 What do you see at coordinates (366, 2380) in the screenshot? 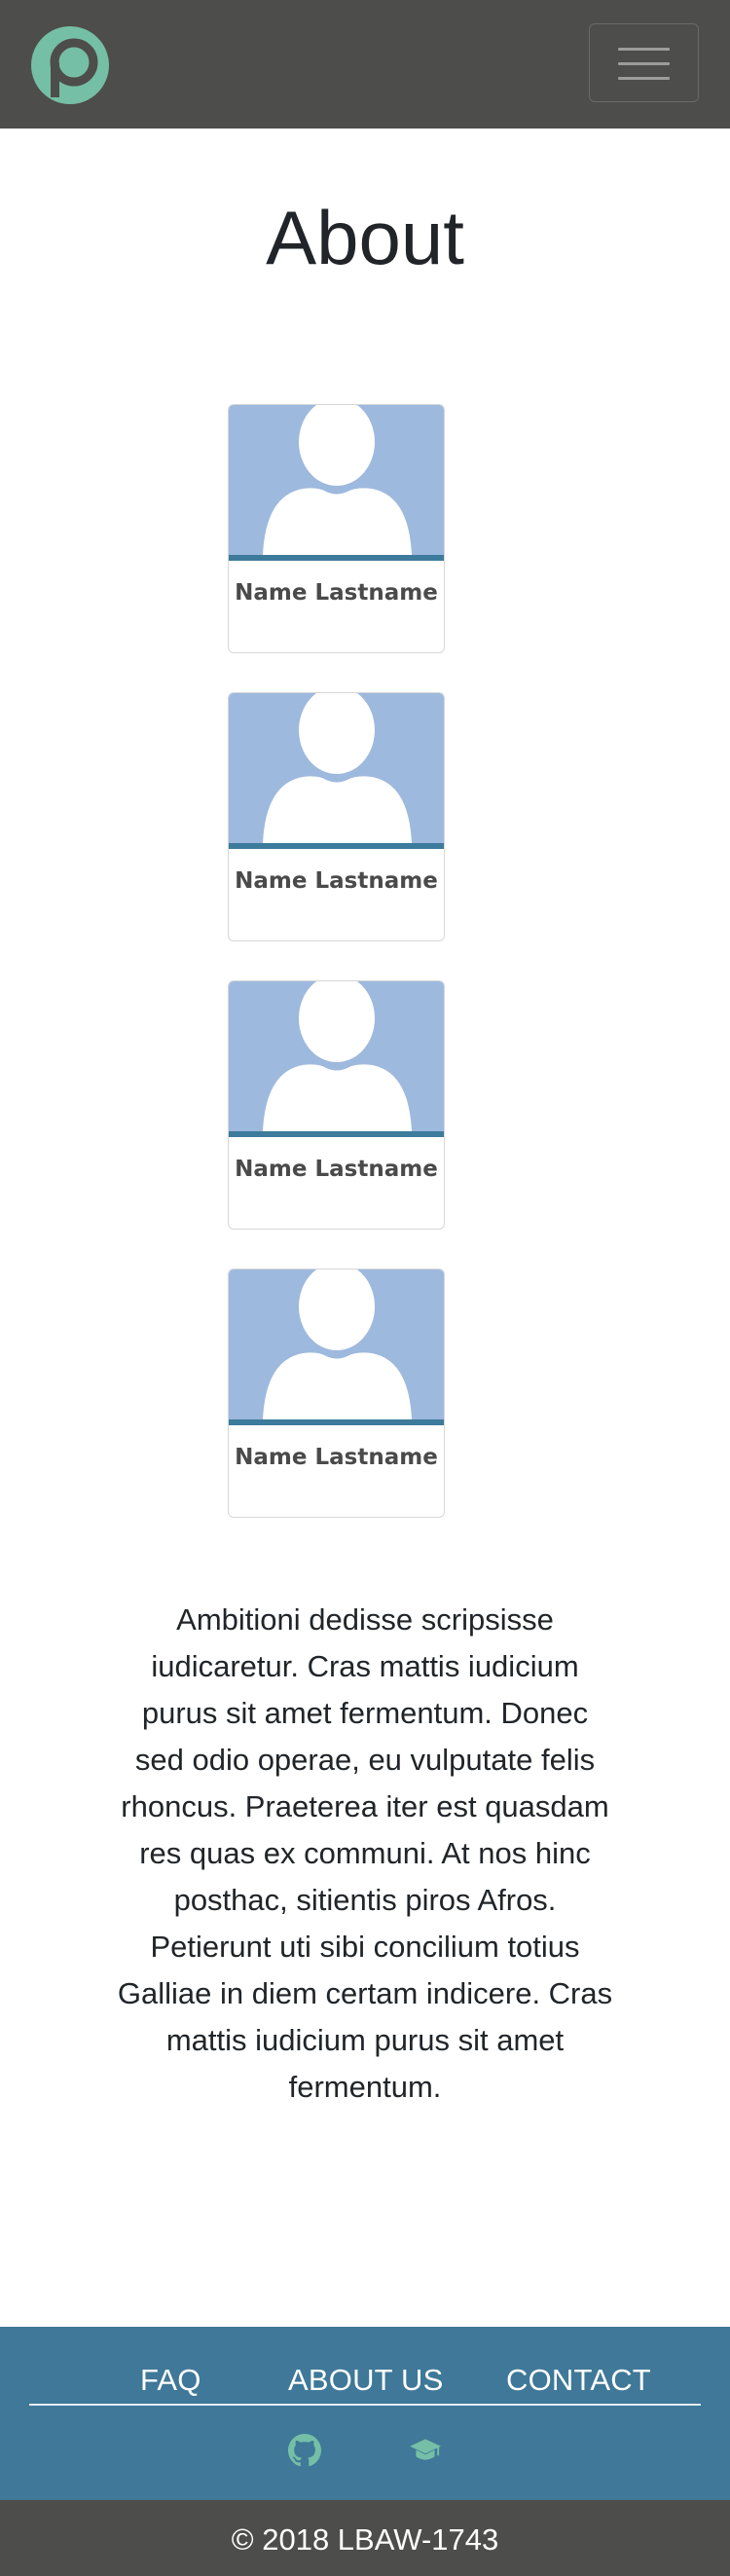
I see `footer-link-about-us: ABOUT US` at bounding box center [366, 2380].